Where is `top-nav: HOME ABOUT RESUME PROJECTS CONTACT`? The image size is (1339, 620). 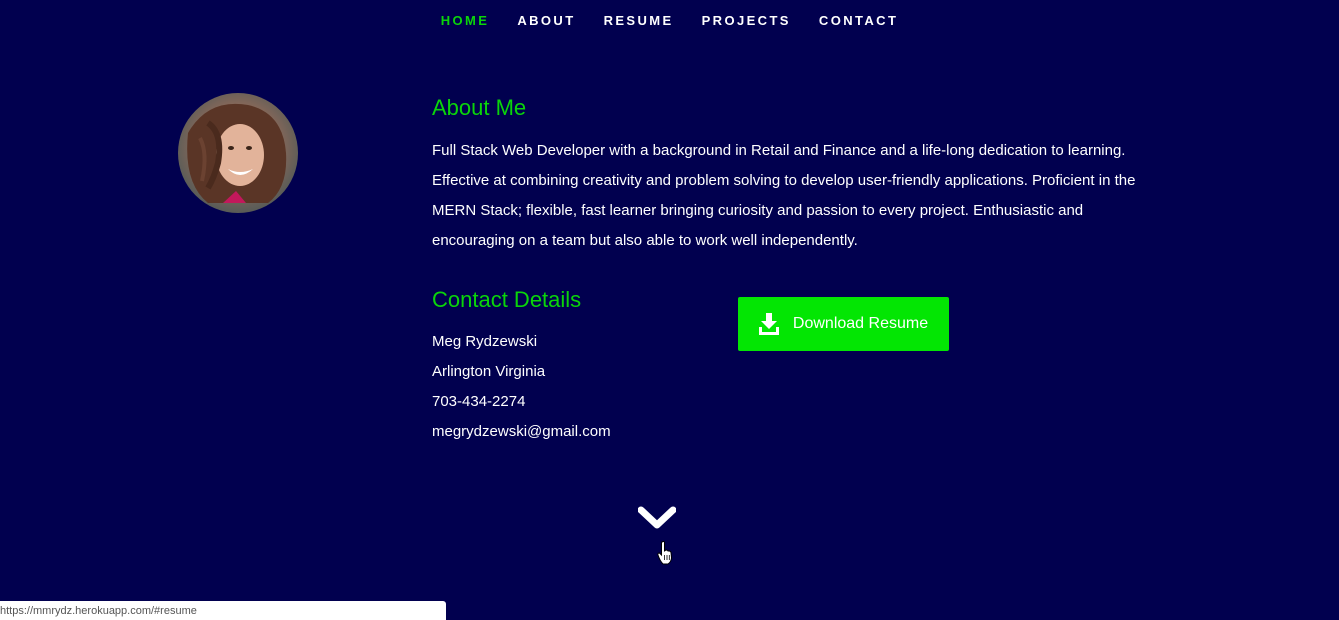 top-nav: HOME ABOUT RESUME PROJECTS CONTACT is located at coordinates (669, 20).